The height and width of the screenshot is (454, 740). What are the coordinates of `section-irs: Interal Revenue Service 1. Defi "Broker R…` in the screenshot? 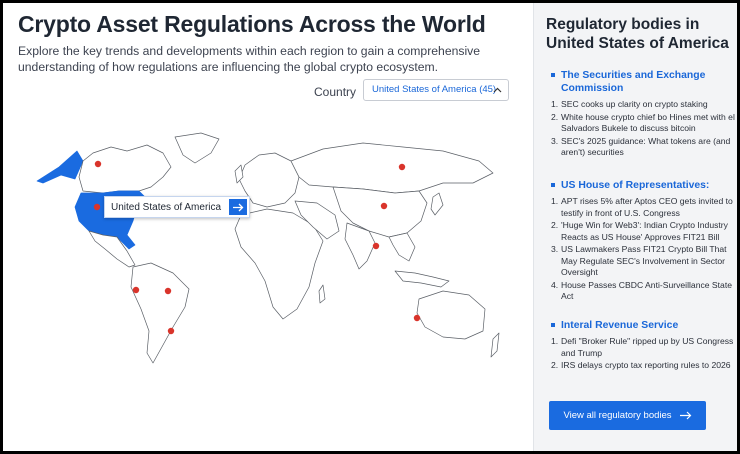 It's located at (644, 346).